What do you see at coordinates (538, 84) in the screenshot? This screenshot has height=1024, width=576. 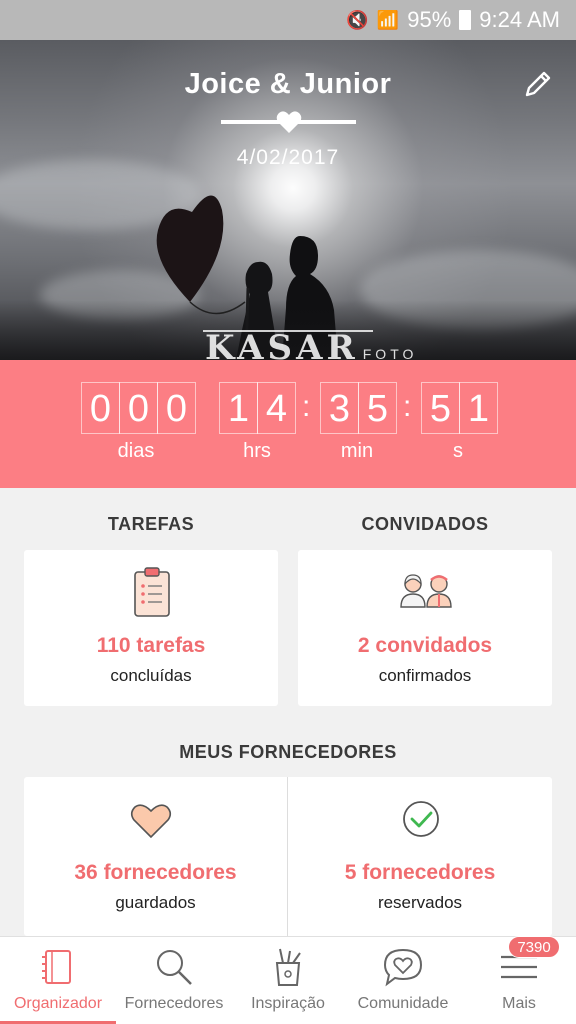 I see `edit-pencil-icon` at bounding box center [538, 84].